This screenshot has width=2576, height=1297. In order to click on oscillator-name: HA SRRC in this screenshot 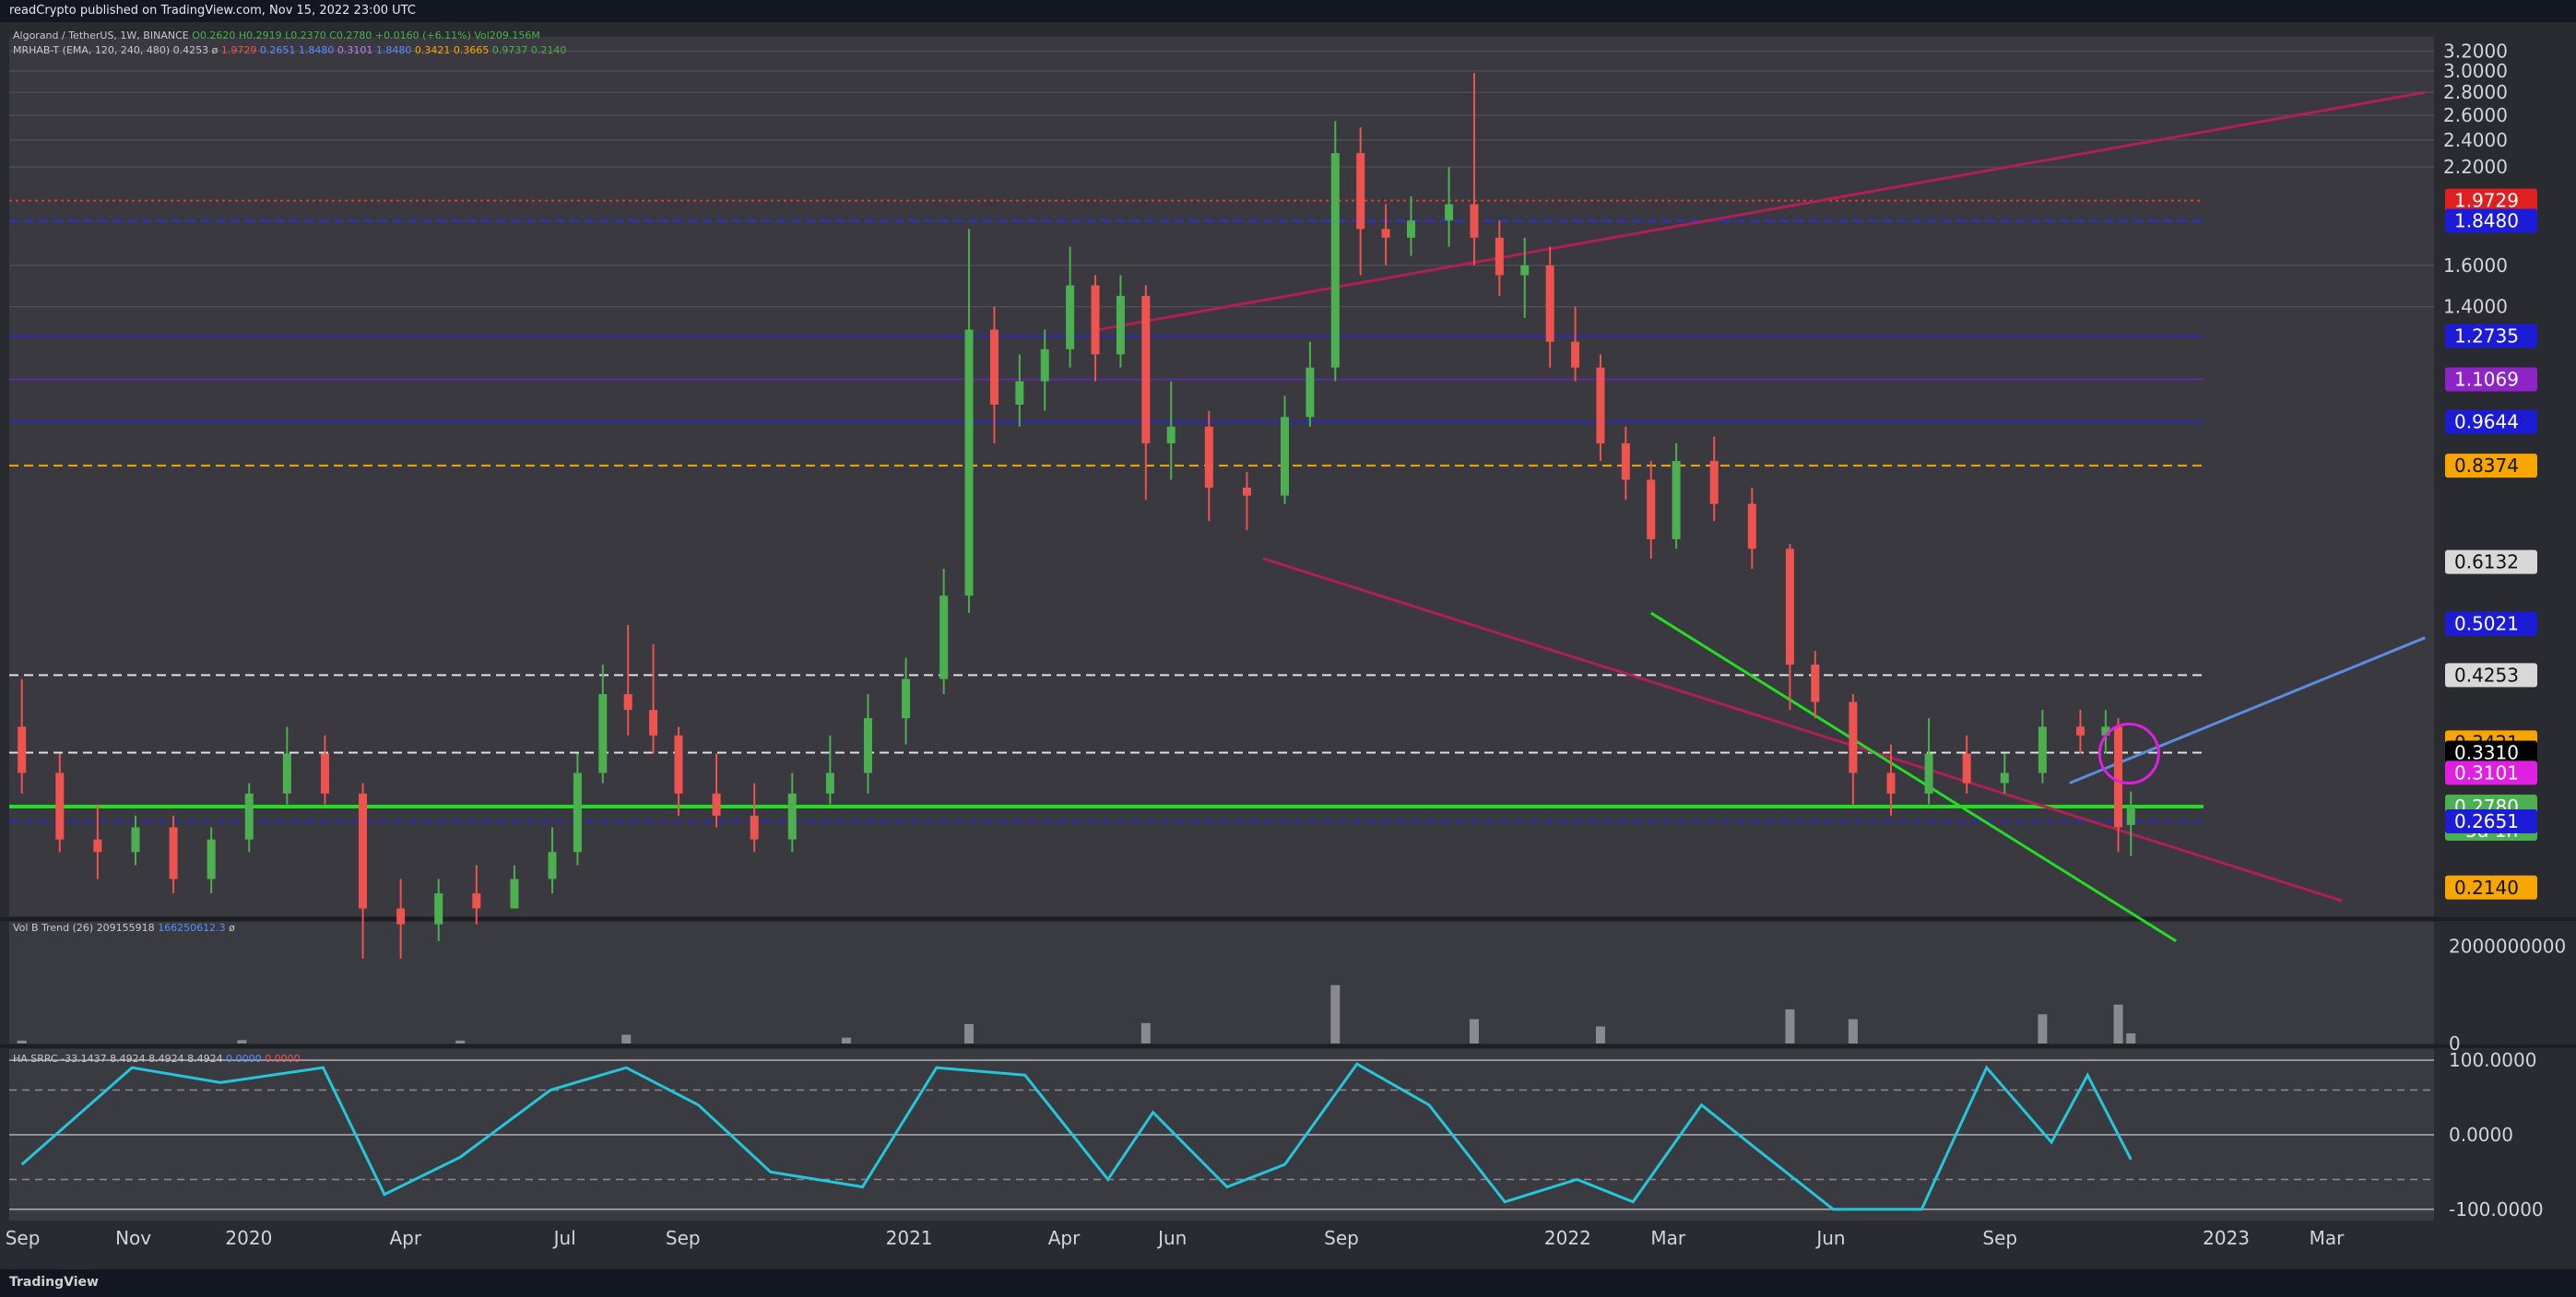, I will do `click(35, 1059)`.